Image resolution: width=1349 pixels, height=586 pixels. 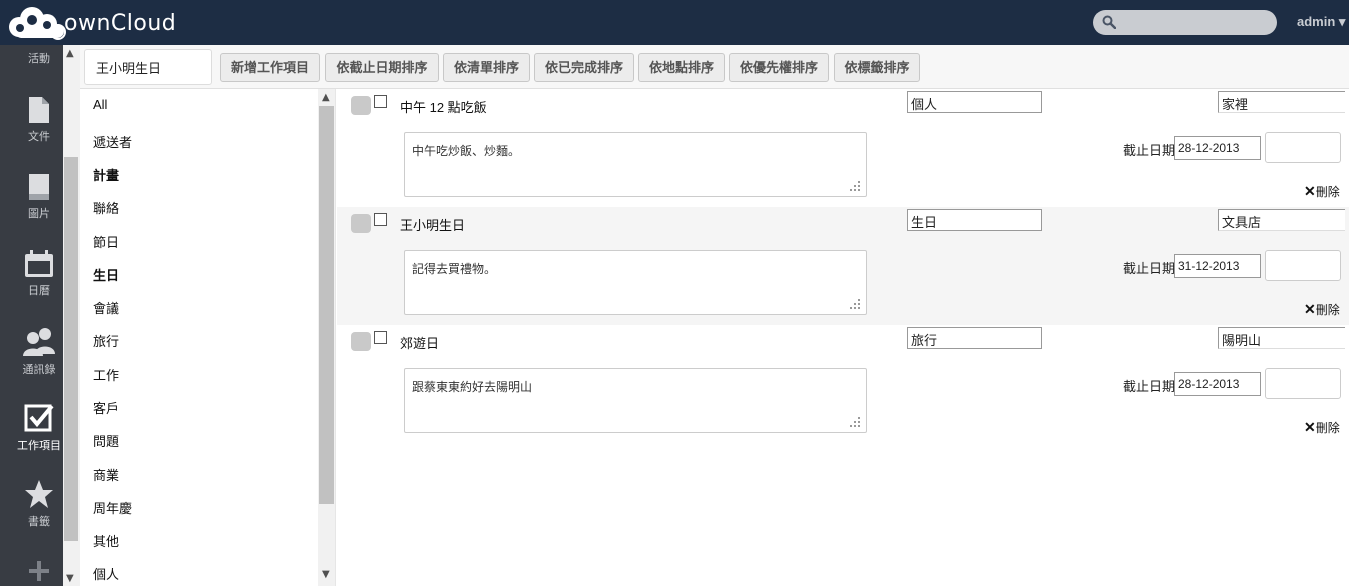 What do you see at coordinates (432, 224) in the screenshot?
I see `task-summary: 王小明生日` at bounding box center [432, 224].